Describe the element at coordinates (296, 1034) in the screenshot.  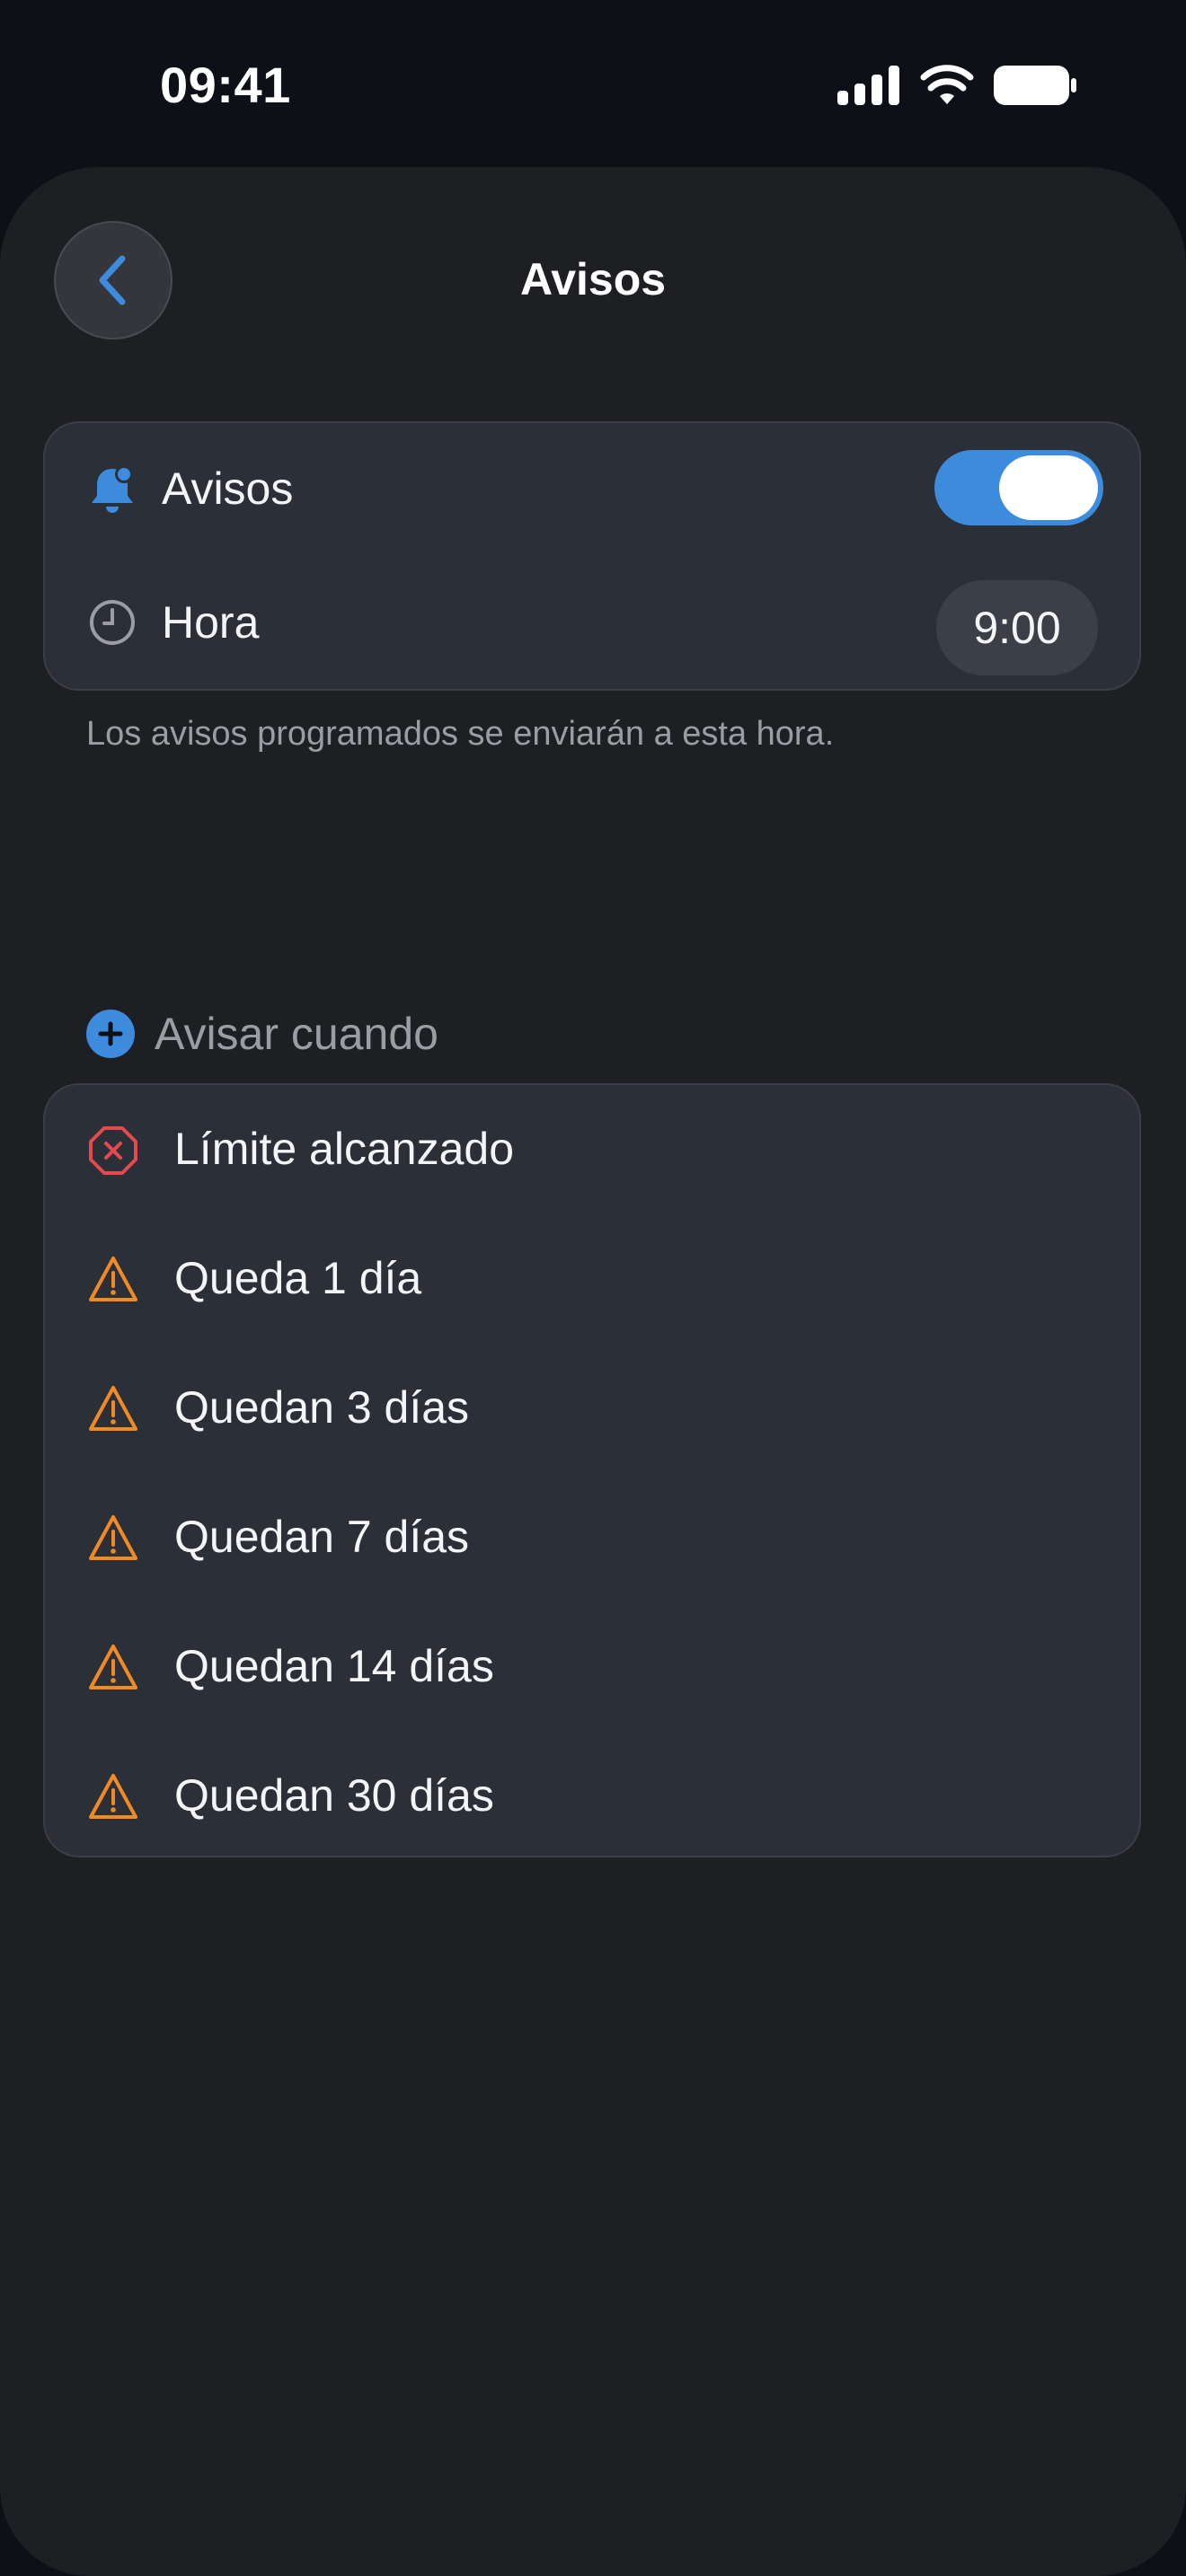
I see `section-title: Avisar cuando` at that location.